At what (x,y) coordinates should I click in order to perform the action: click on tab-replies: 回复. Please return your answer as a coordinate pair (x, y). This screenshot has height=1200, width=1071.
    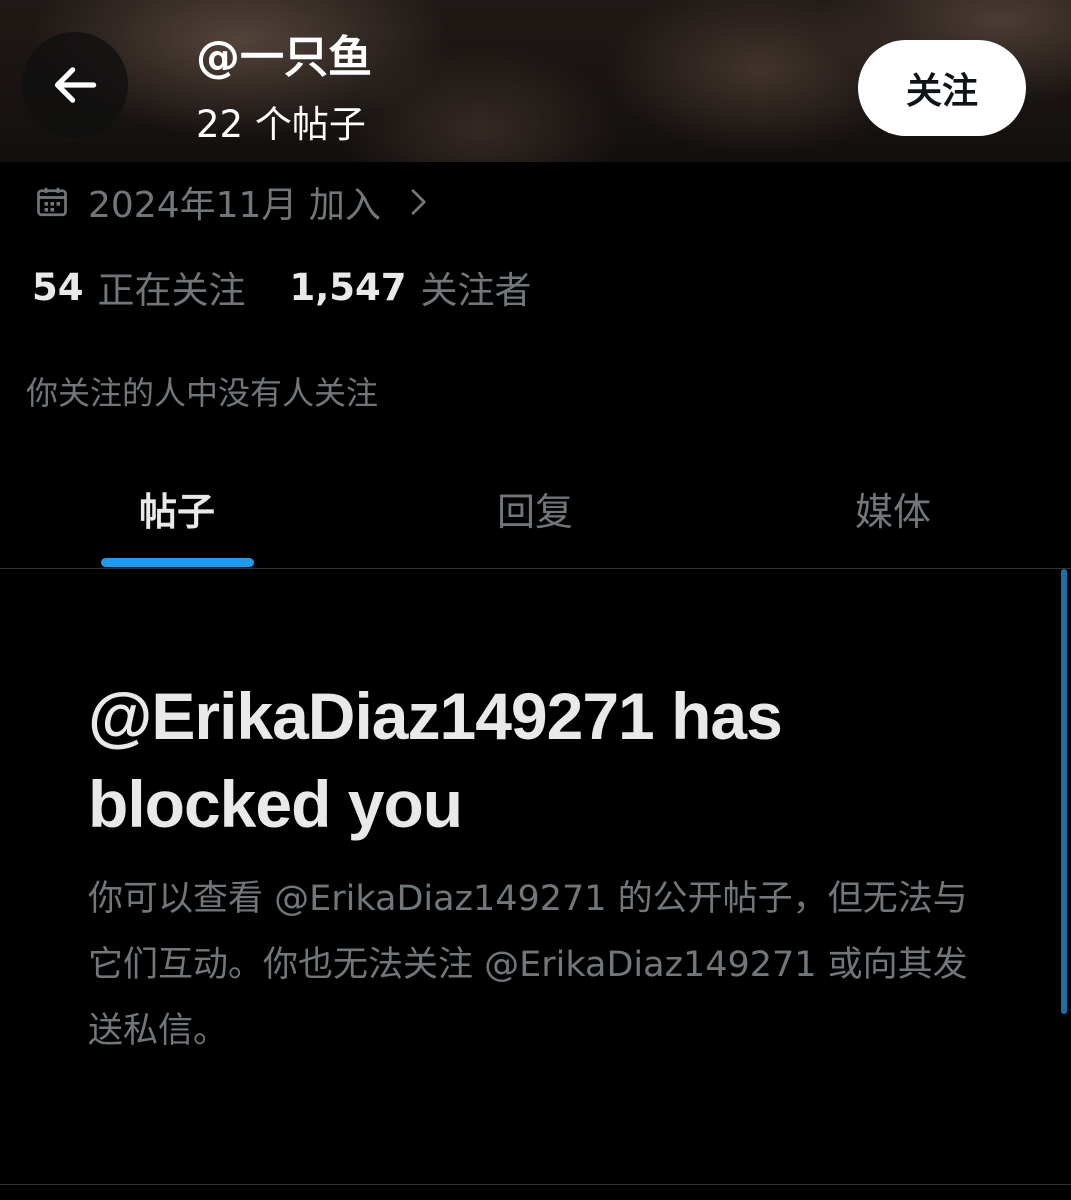
    Looking at the image, I should click on (535, 508).